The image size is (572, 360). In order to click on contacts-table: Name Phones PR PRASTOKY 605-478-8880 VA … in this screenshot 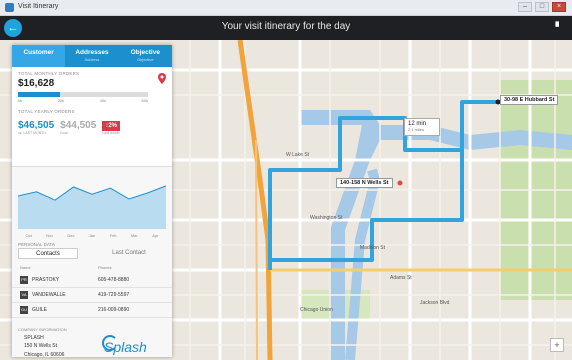, I will do `click(92, 291)`.